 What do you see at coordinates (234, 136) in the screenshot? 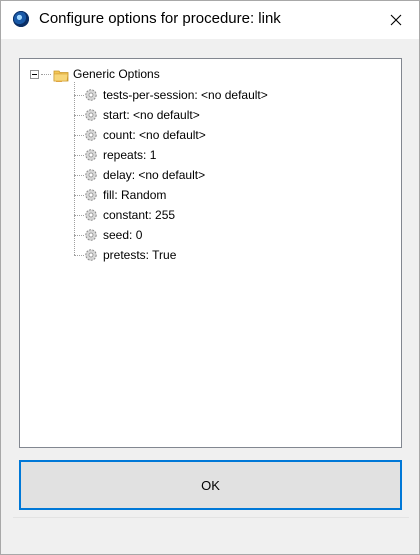
I see `tree-item-count: count: <no default>` at bounding box center [234, 136].